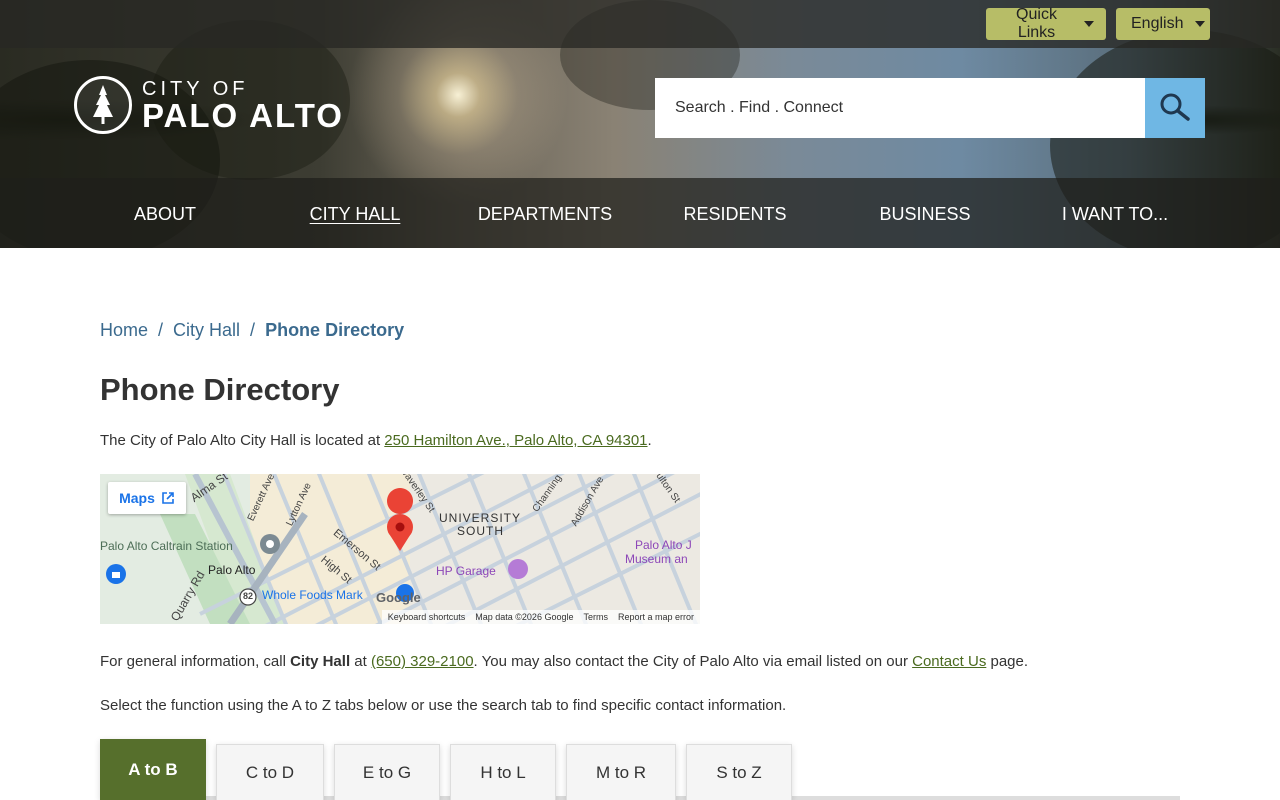 The width and height of the screenshot is (1280, 800). I want to click on map-label: Museum an, so click(656, 559).